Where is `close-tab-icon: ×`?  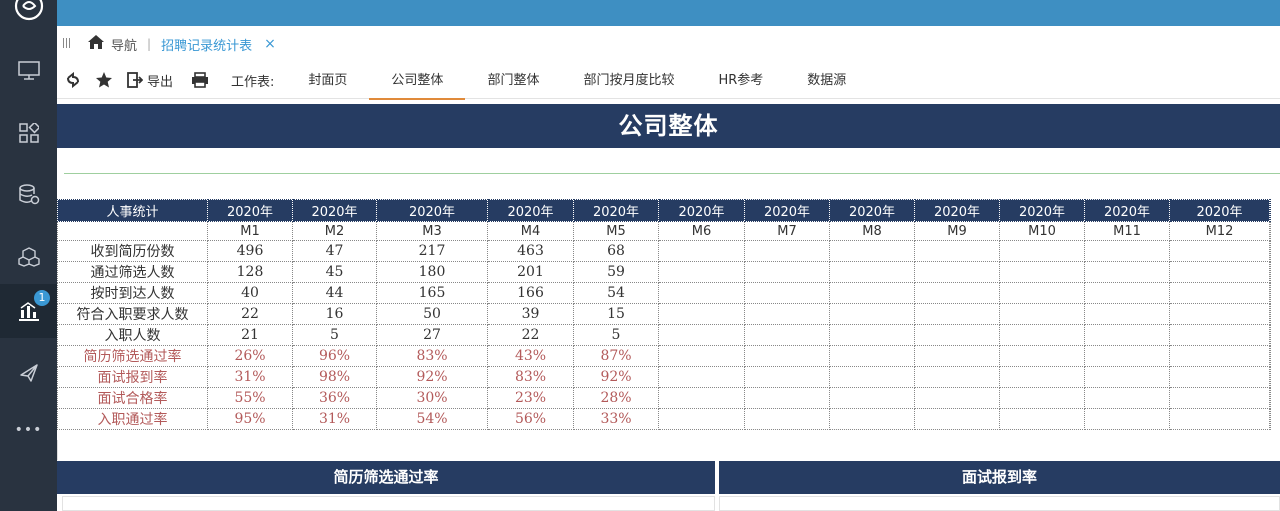 close-tab-icon: × is located at coordinates (270, 44).